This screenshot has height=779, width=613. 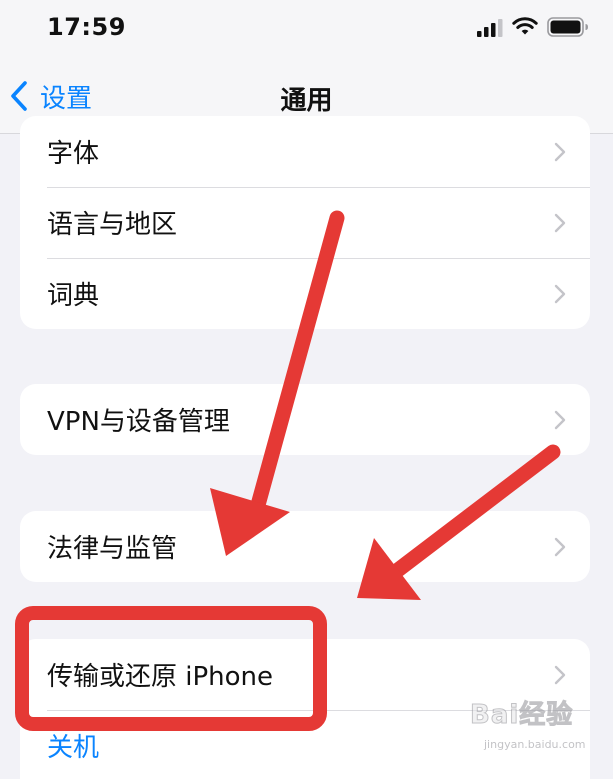 What do you see at coordinates (86, 27) in the screenshot?
I see `status-time: 17:59` at bounding box center [86, 27].